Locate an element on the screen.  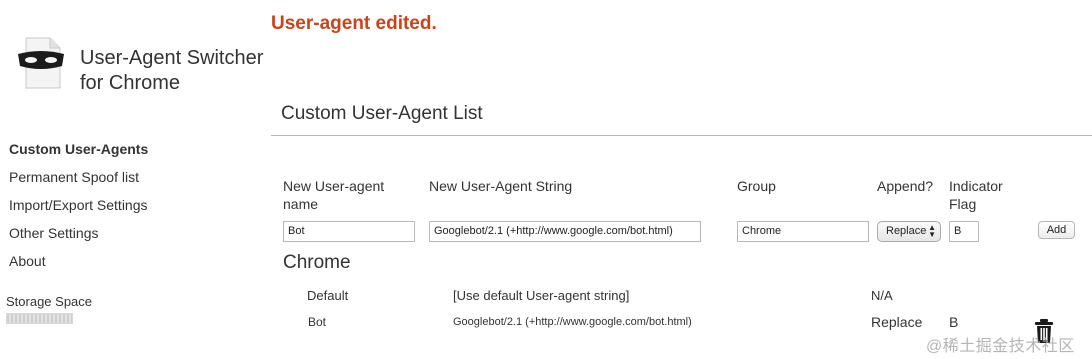
storage-space-bar is located at coordinates (39, 318).